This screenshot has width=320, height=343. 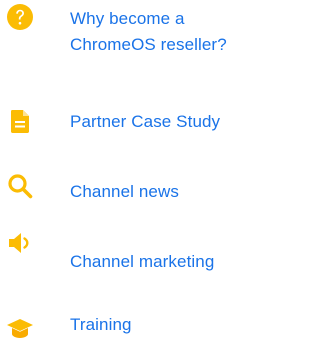 What do you see at coordinates (142, 261) in the screenshot?
I see `nav-item-label: Channel marketing` at bounding box center [142, 261].